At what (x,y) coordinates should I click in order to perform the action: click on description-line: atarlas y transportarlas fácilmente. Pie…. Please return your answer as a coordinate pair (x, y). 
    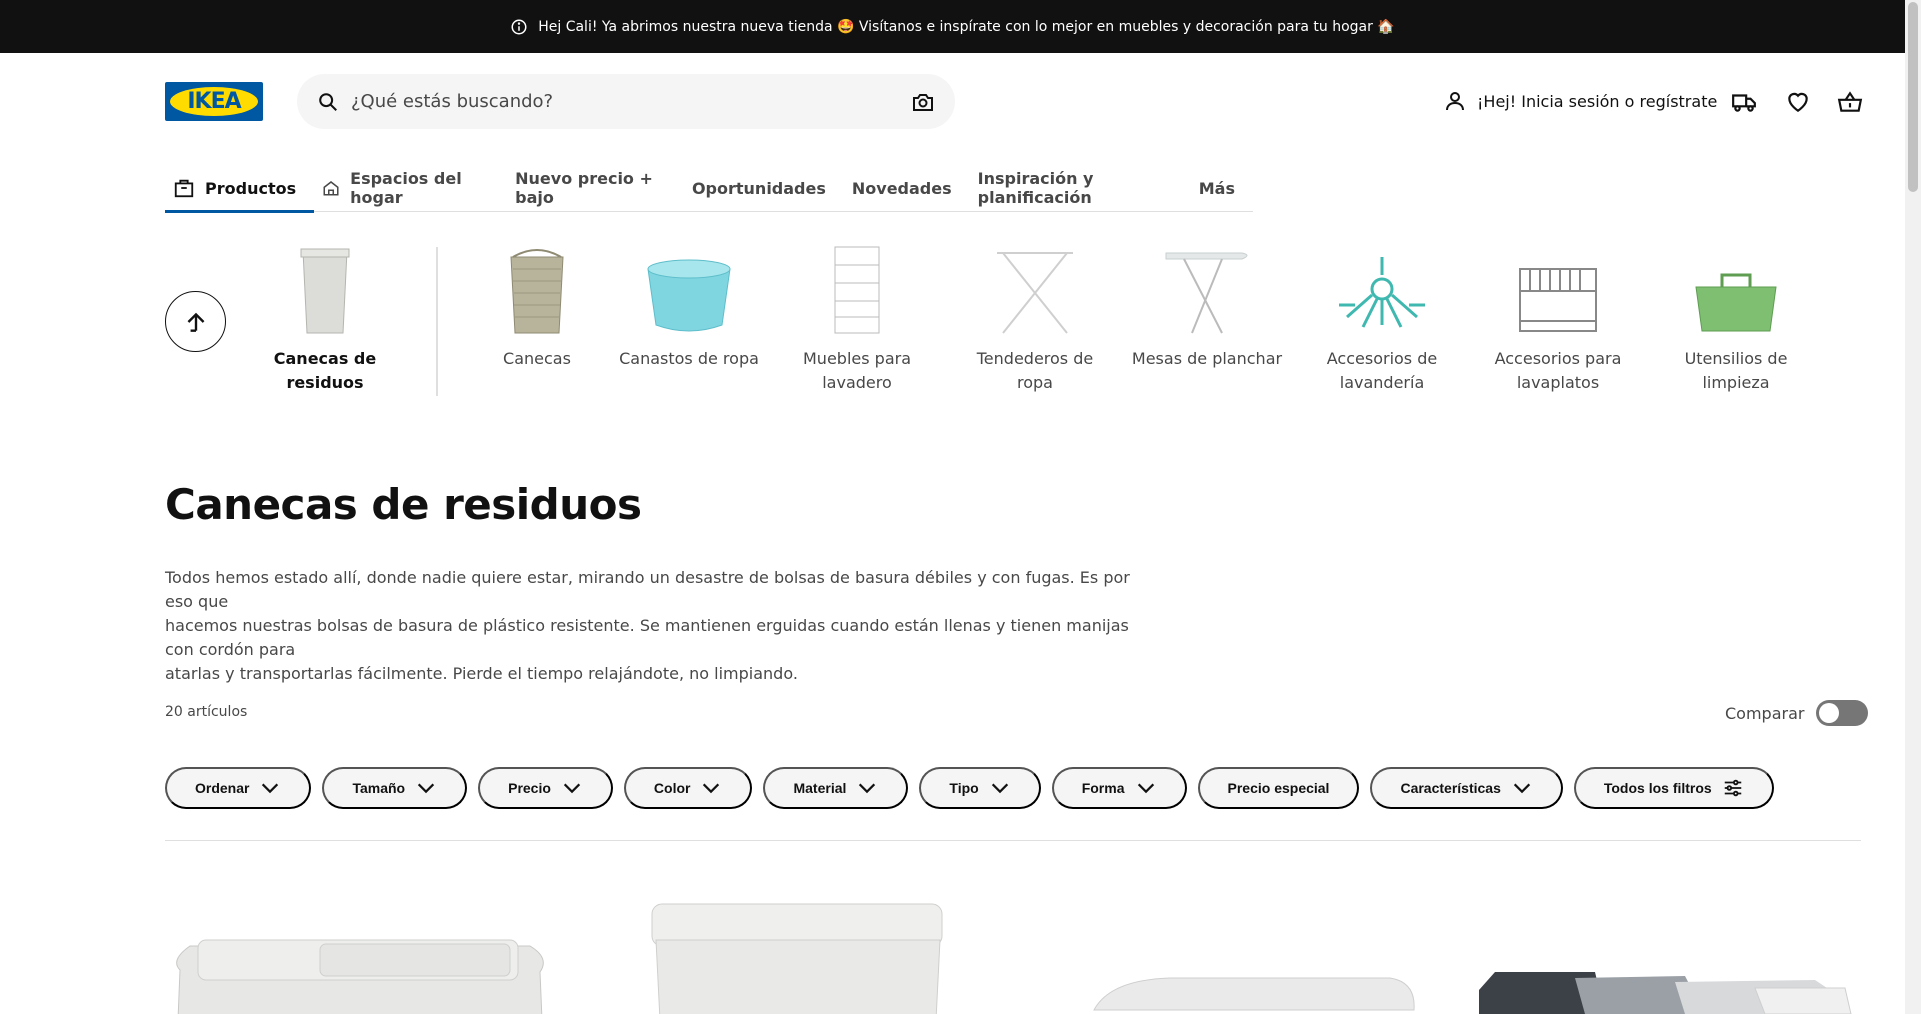
    Looking at the image, I should click on (481, 673).